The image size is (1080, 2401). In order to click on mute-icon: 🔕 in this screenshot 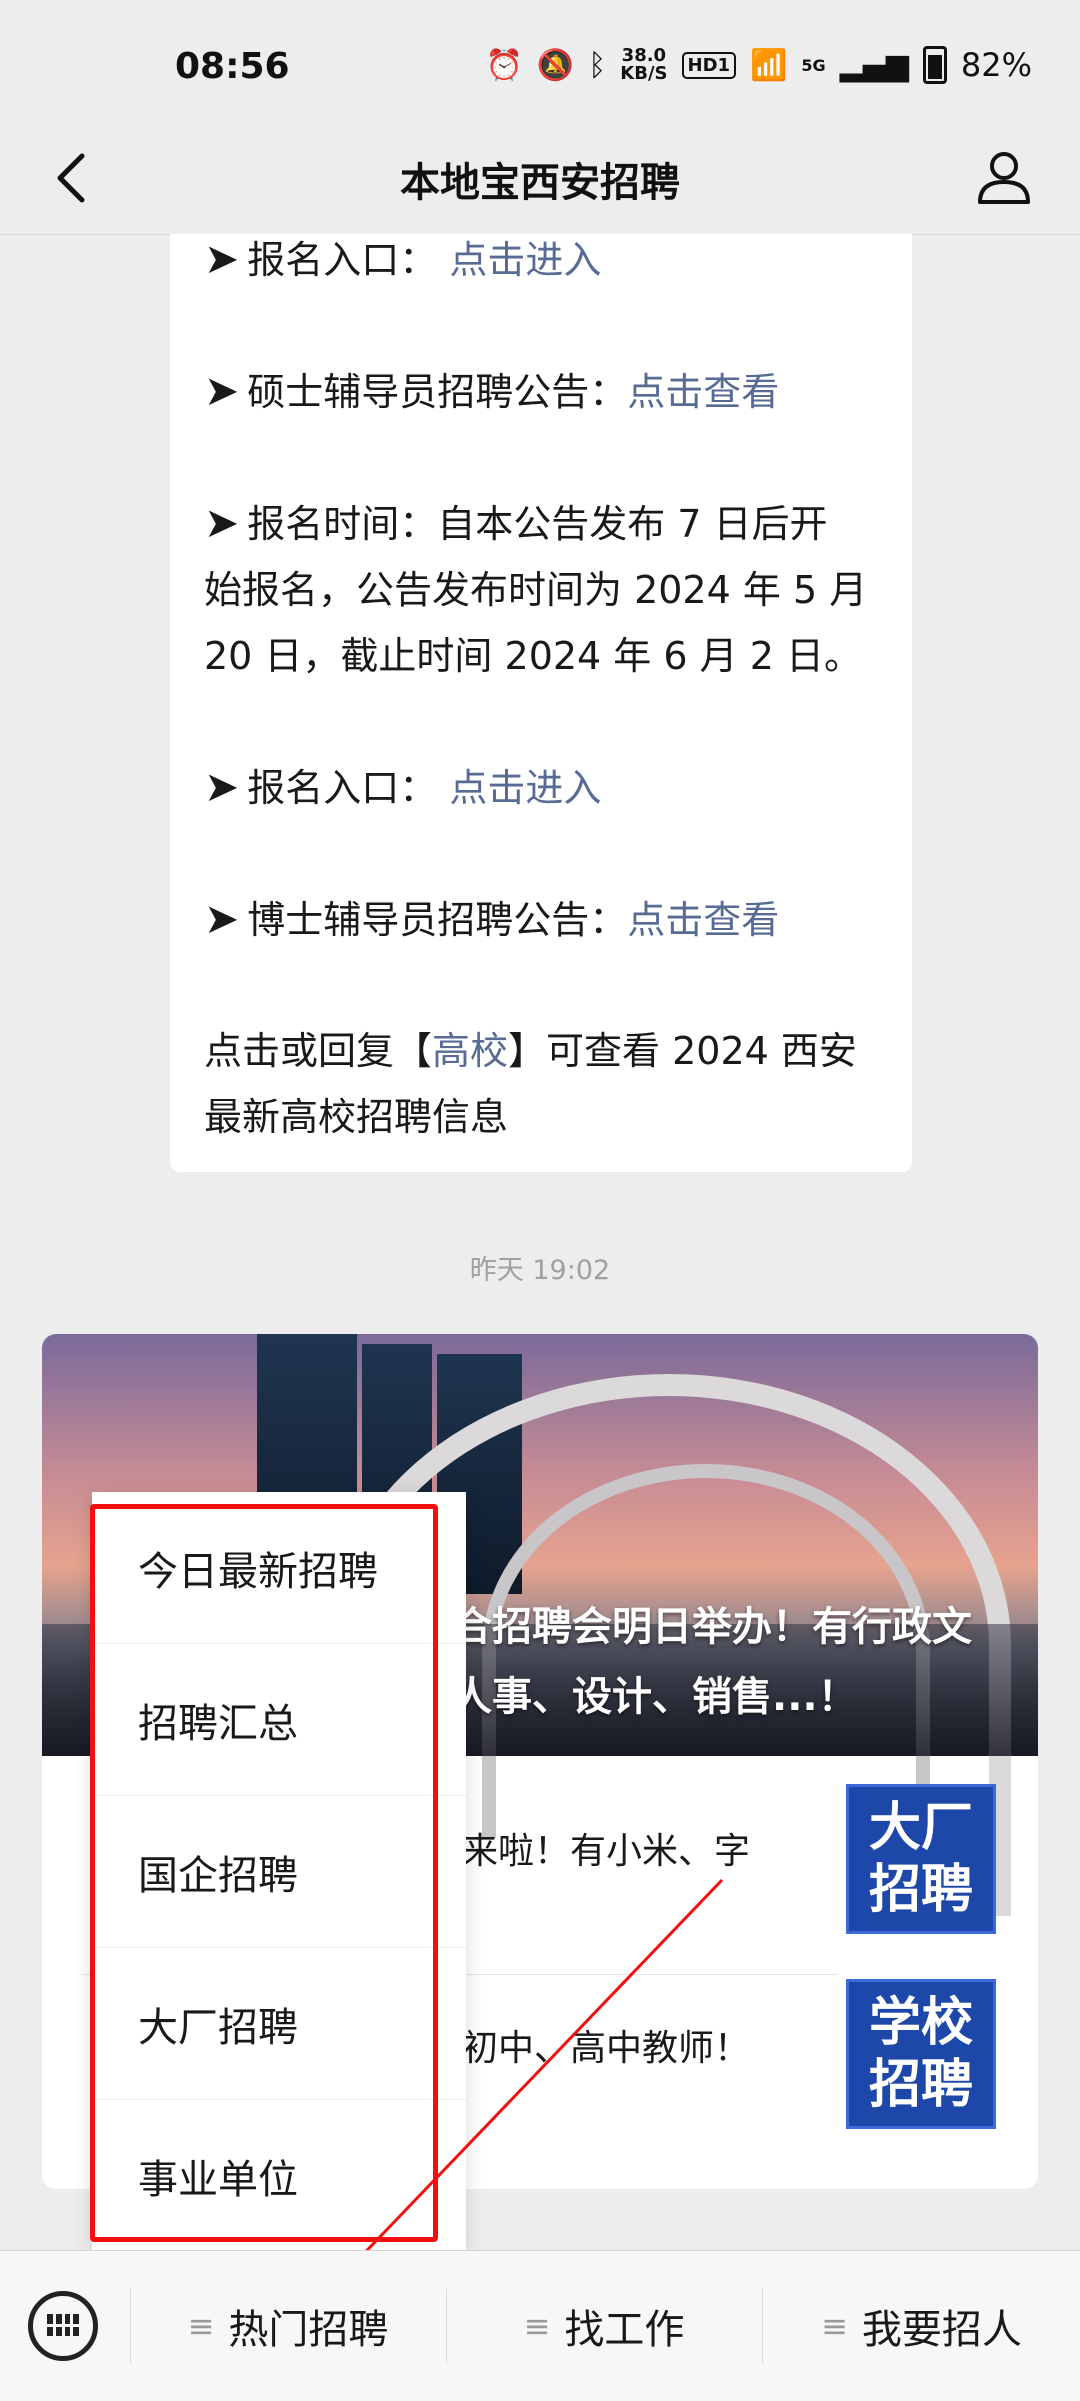, I will do `click(555, 65)`.